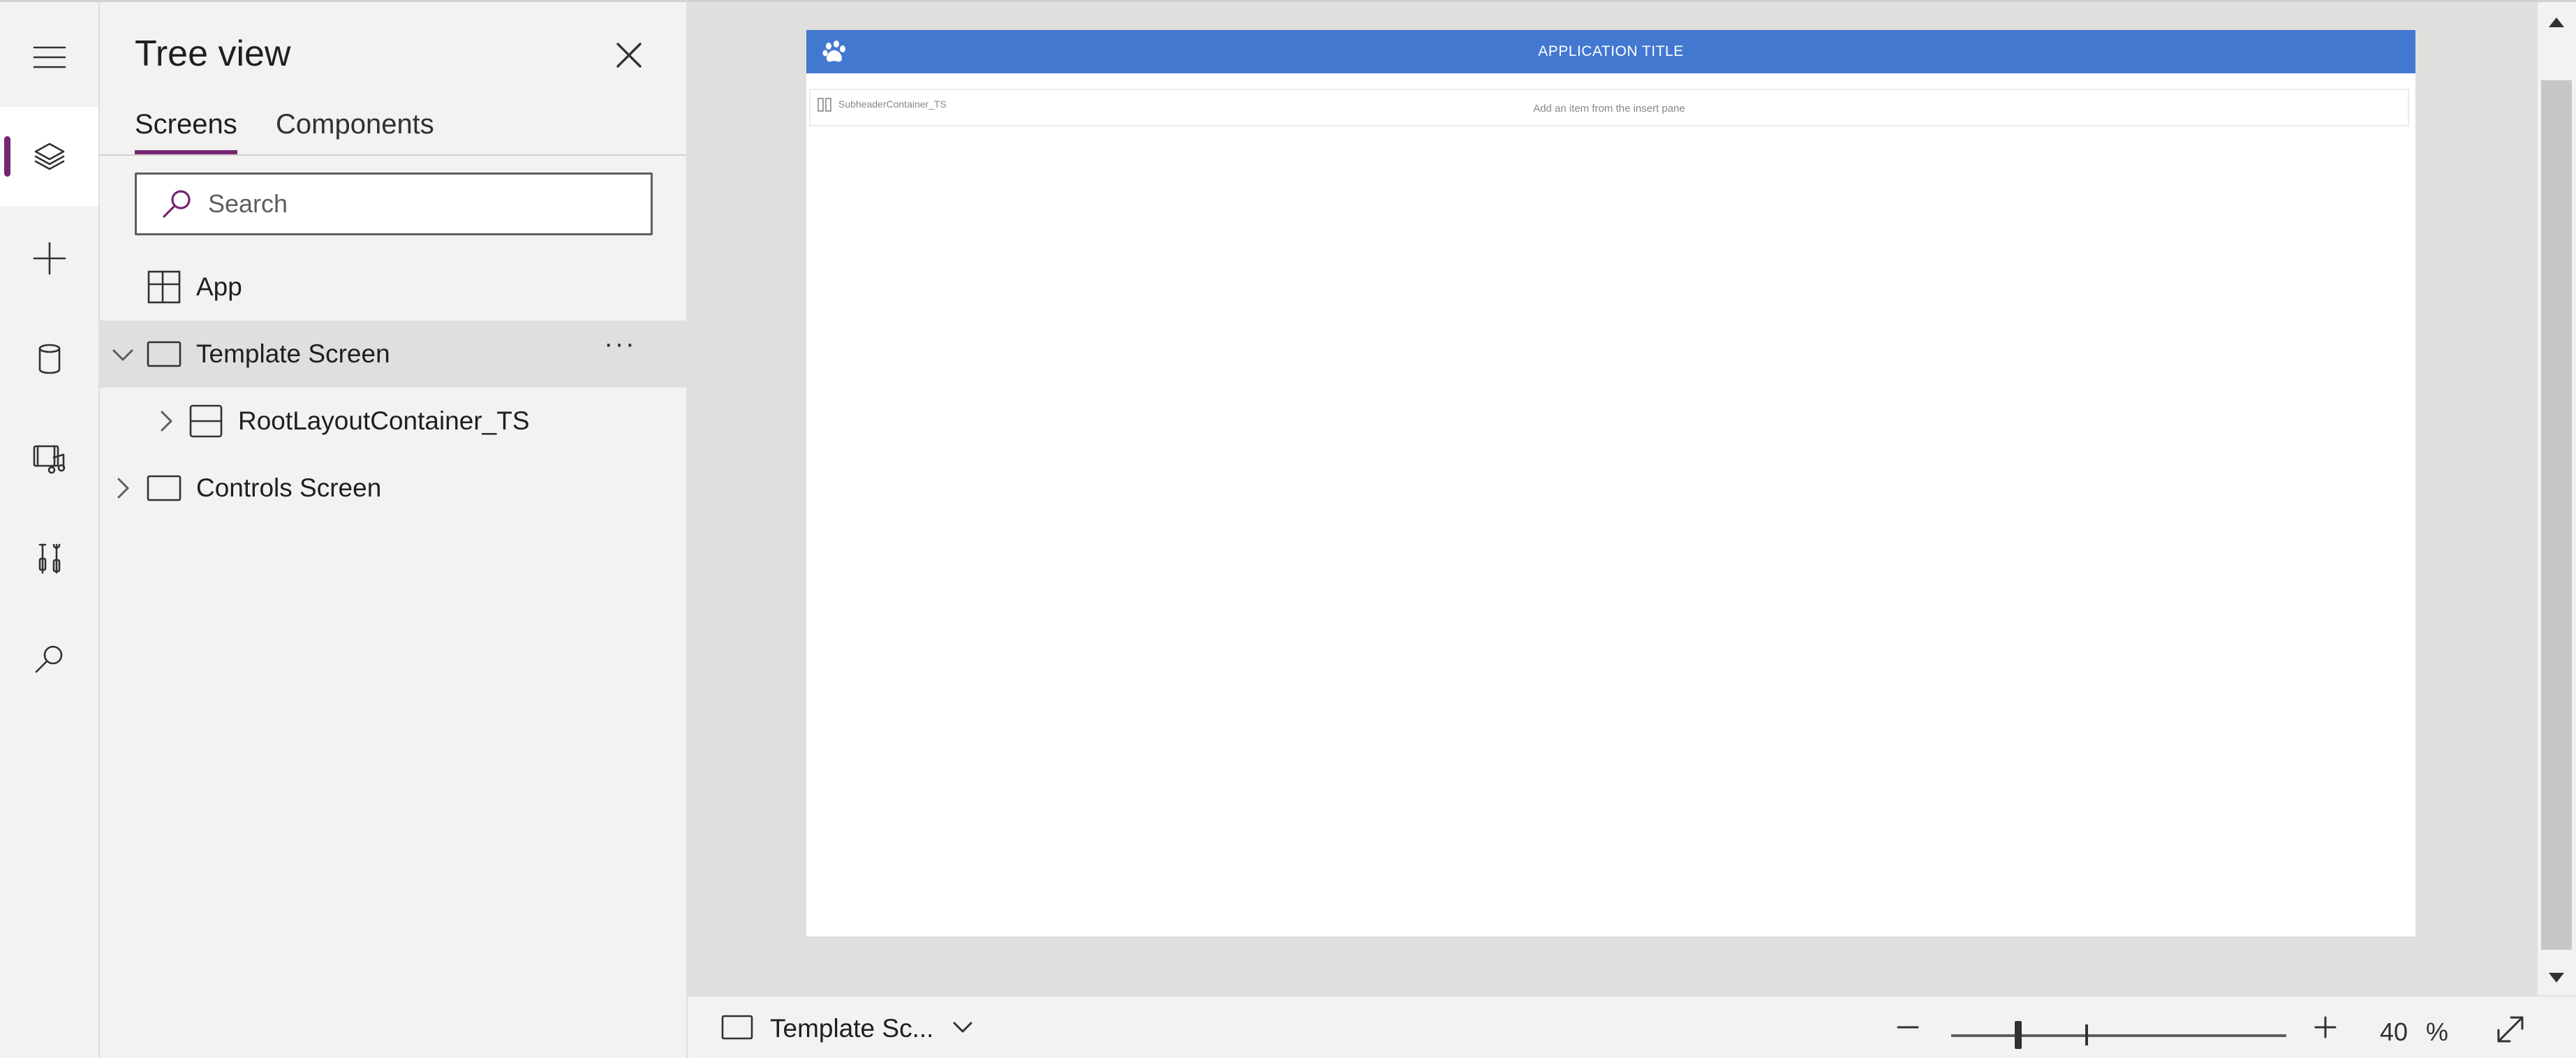 The image size is (2576, 1058). Describe the element at coordinates (2556, 22) in the screenshot. I see `scroll-up-arrow-icon` at that location.